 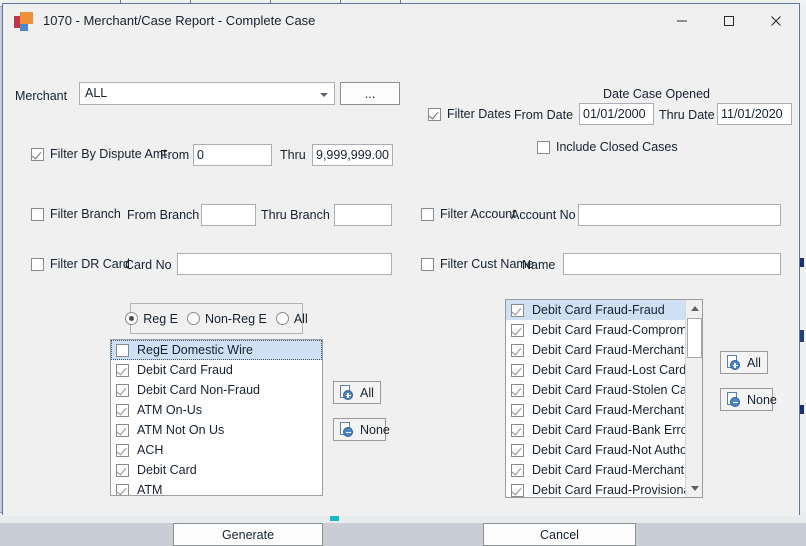 What do you see at coordinates (754, 114) in the screenshot?
I see `thru-date-input: 11/01/2020` at bounding box center [754, 114].